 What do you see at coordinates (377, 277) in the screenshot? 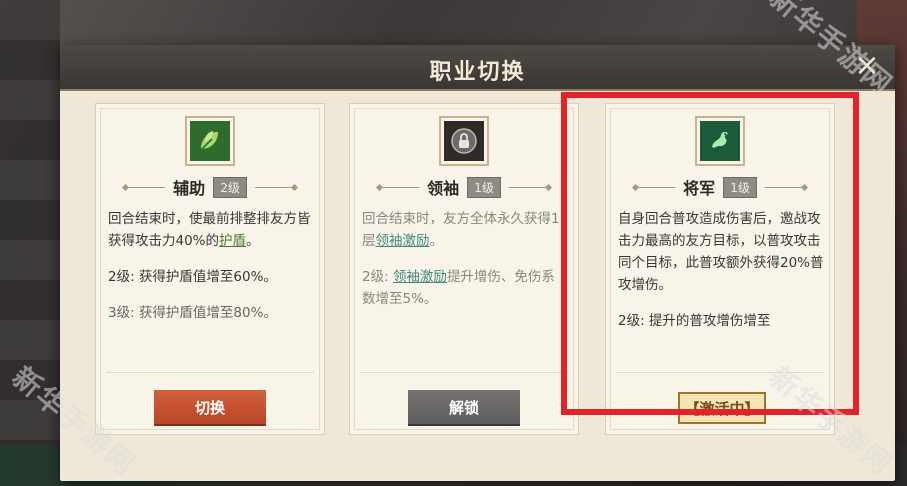
I see `level2-prefix: 2级:` at bounding box center [377, 277].